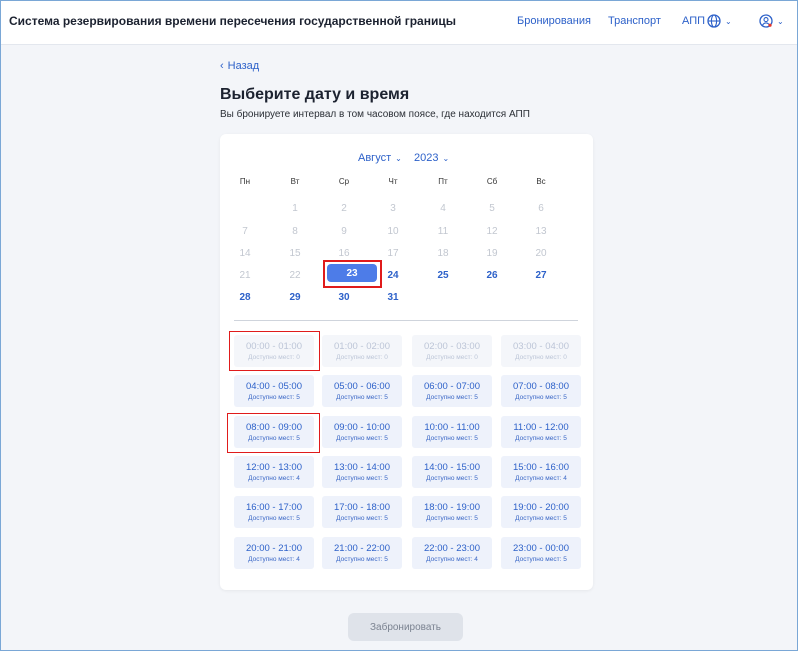 This screenshot has height=651, width=798. I want to click on time-slot-range: 17:00 - 18:00, so click(362, 507).